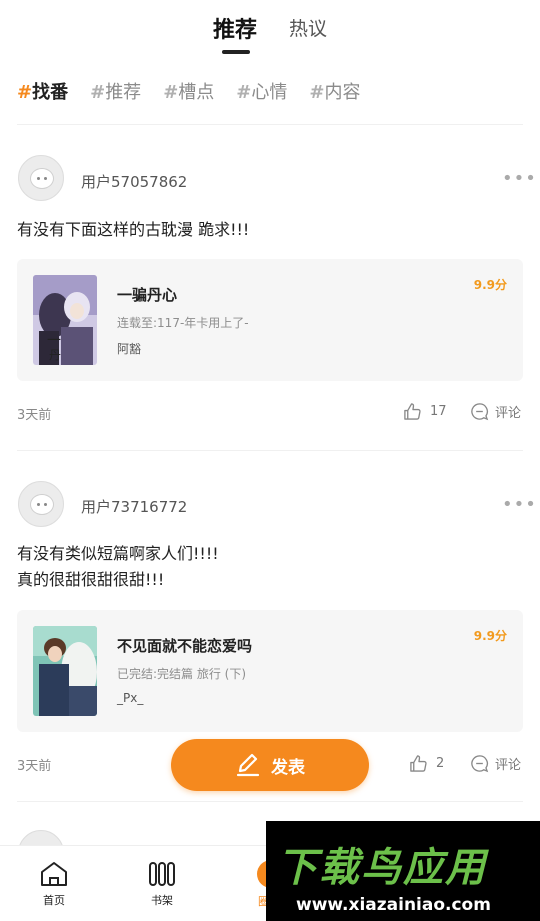  I want to click on comic-author: 阿豁, so click(129, 349).